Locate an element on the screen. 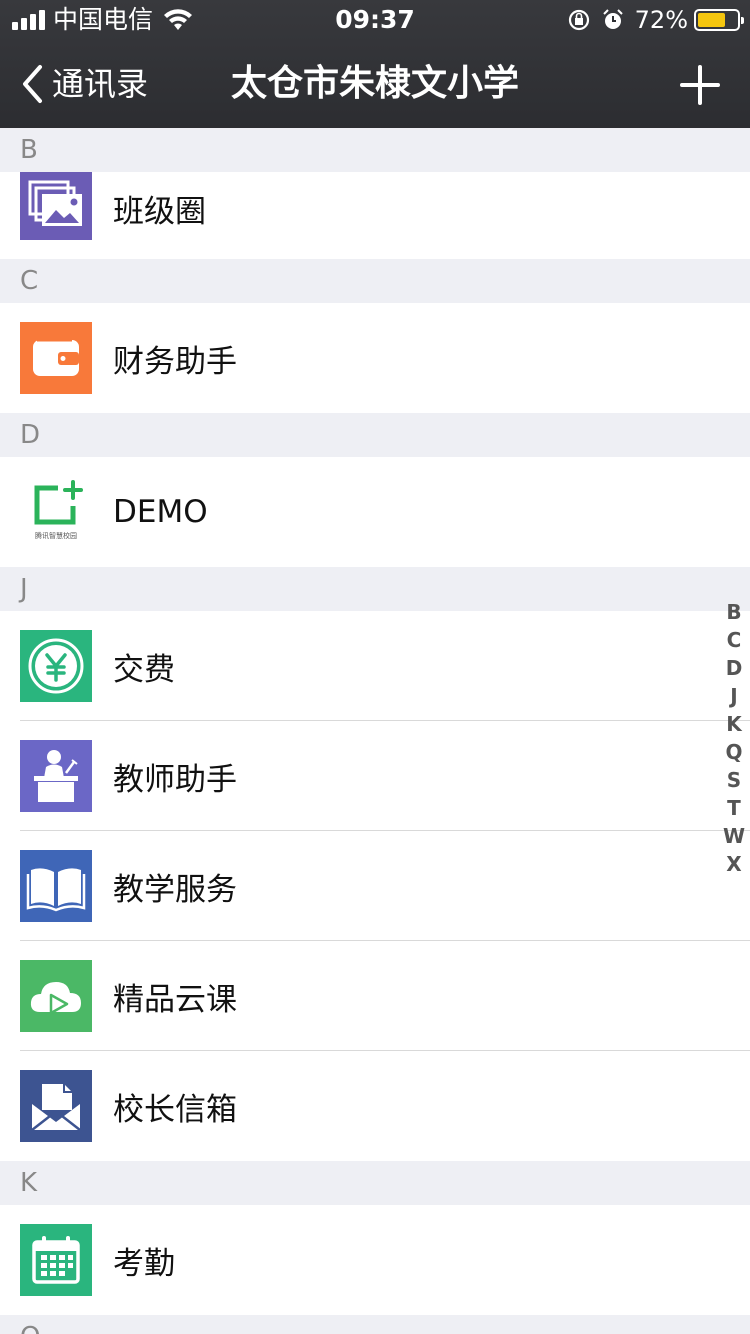  list-item-principal-mailbox: 校长信箱 is located at coordinates (375, 1106).